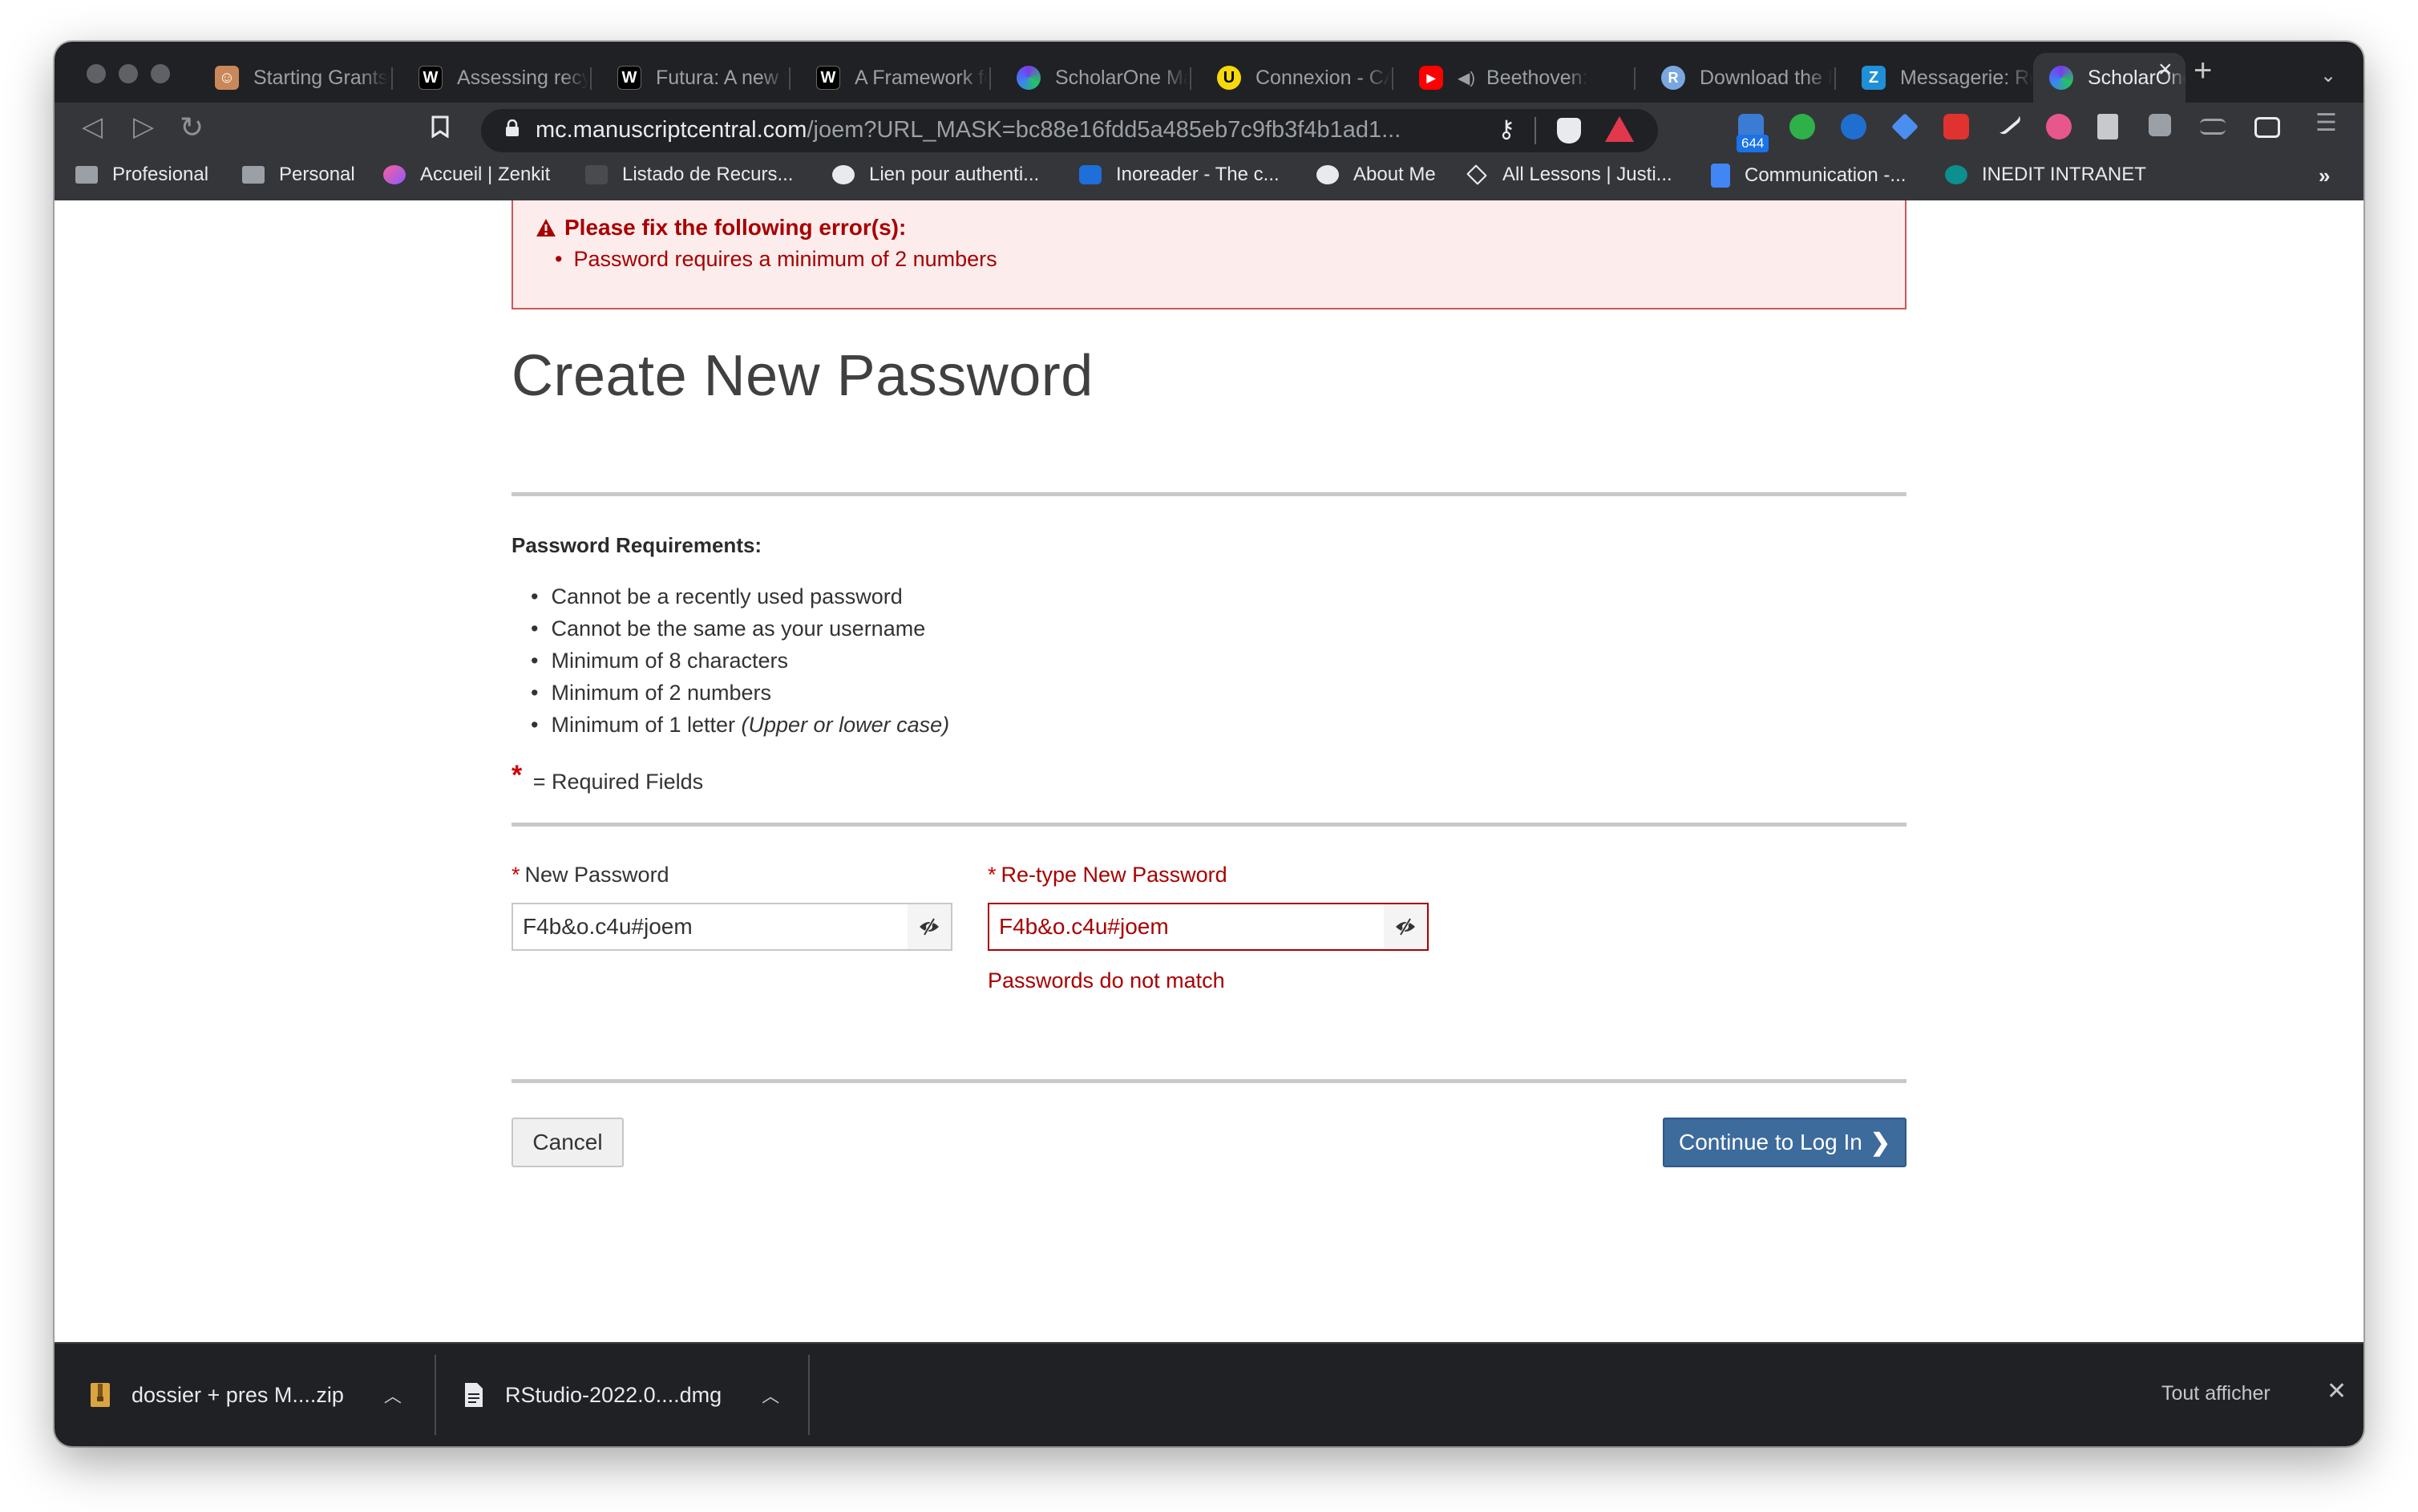  I want to click on tab-scholarone-1: ScholarOne Ma, so click(1088, 78).